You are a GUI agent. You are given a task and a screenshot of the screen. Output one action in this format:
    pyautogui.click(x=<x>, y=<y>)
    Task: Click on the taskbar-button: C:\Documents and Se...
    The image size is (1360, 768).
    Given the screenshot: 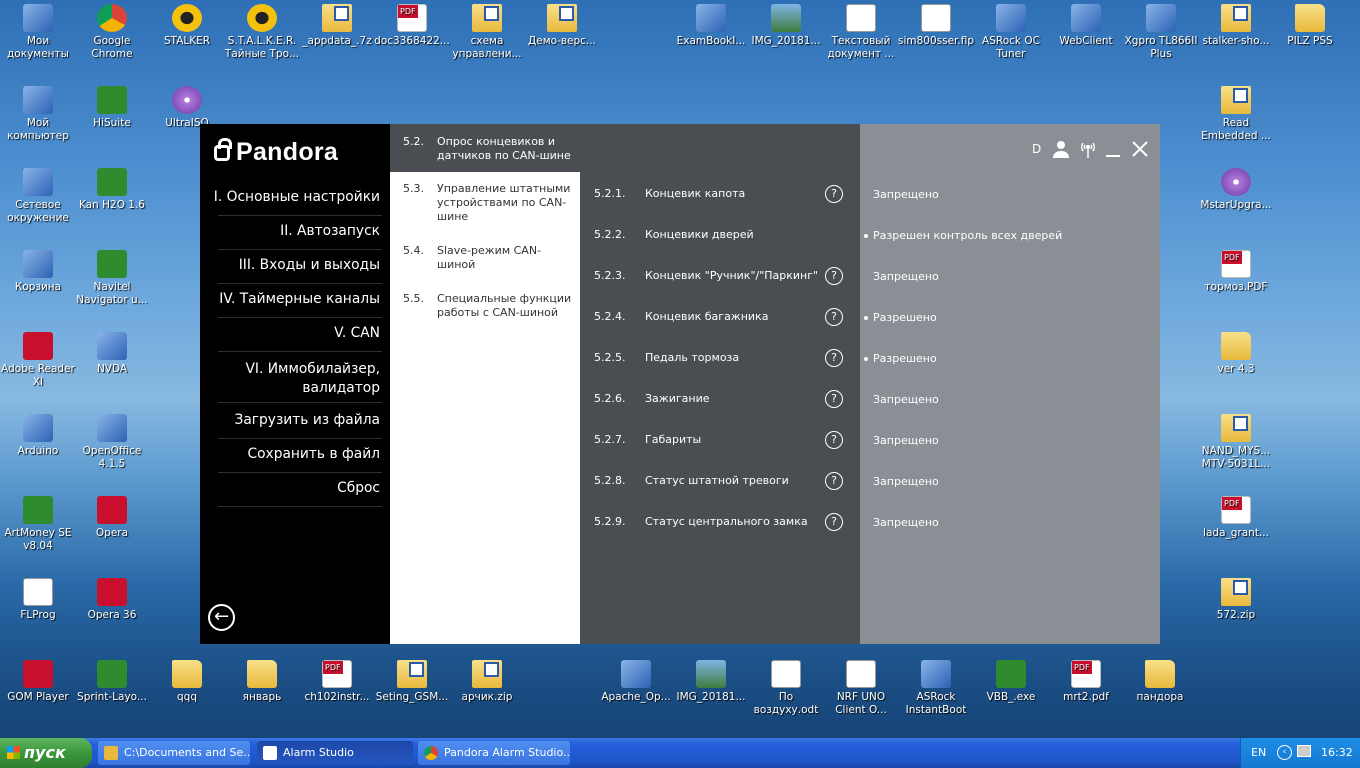 What is the action you would take?
    pyautogui.click(x=174, y=753)
    